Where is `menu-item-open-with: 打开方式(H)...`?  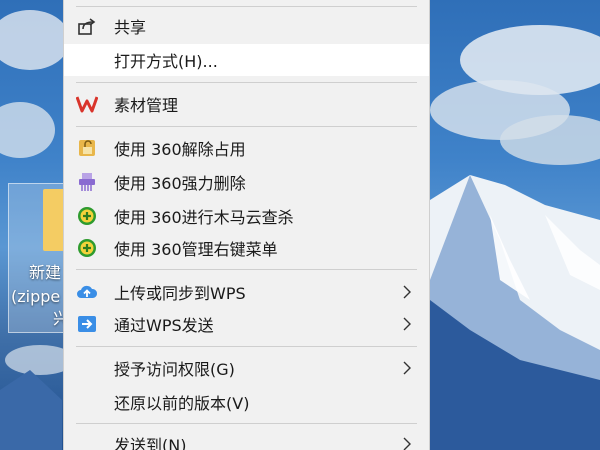 menu-item-open-with: 打开方式(H)... is located at coordinates (246, 60).